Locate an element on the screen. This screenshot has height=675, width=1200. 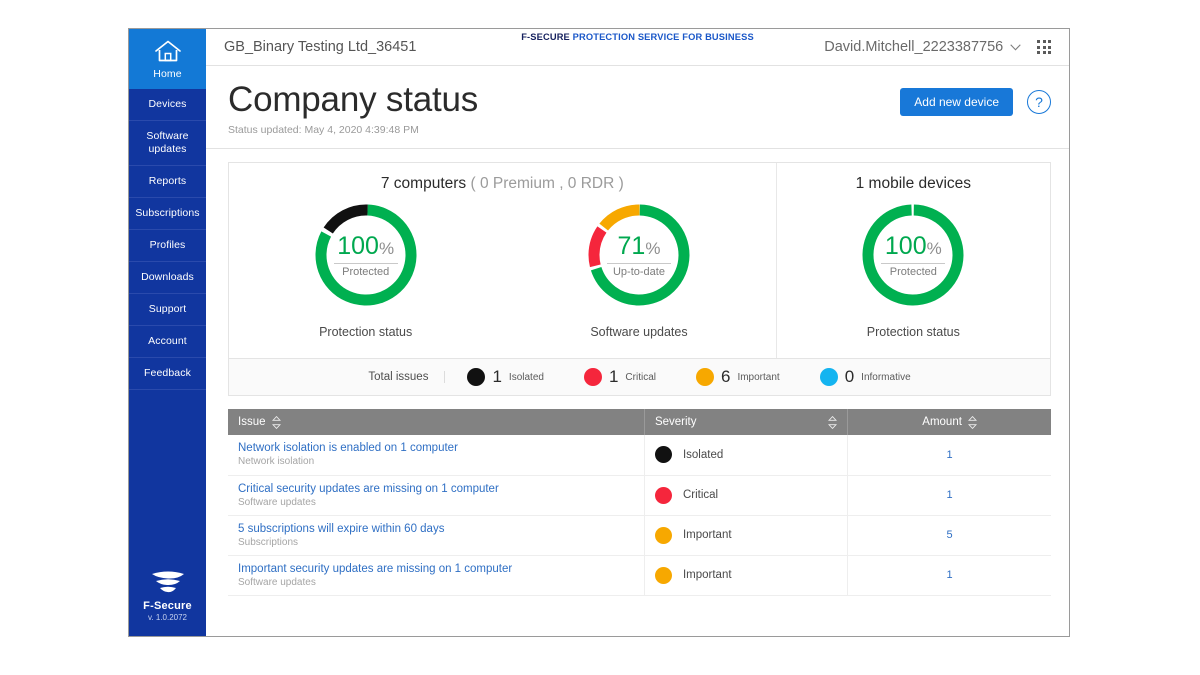
donut-sublabel: Up-to-date is located at coordinates (638, 271).